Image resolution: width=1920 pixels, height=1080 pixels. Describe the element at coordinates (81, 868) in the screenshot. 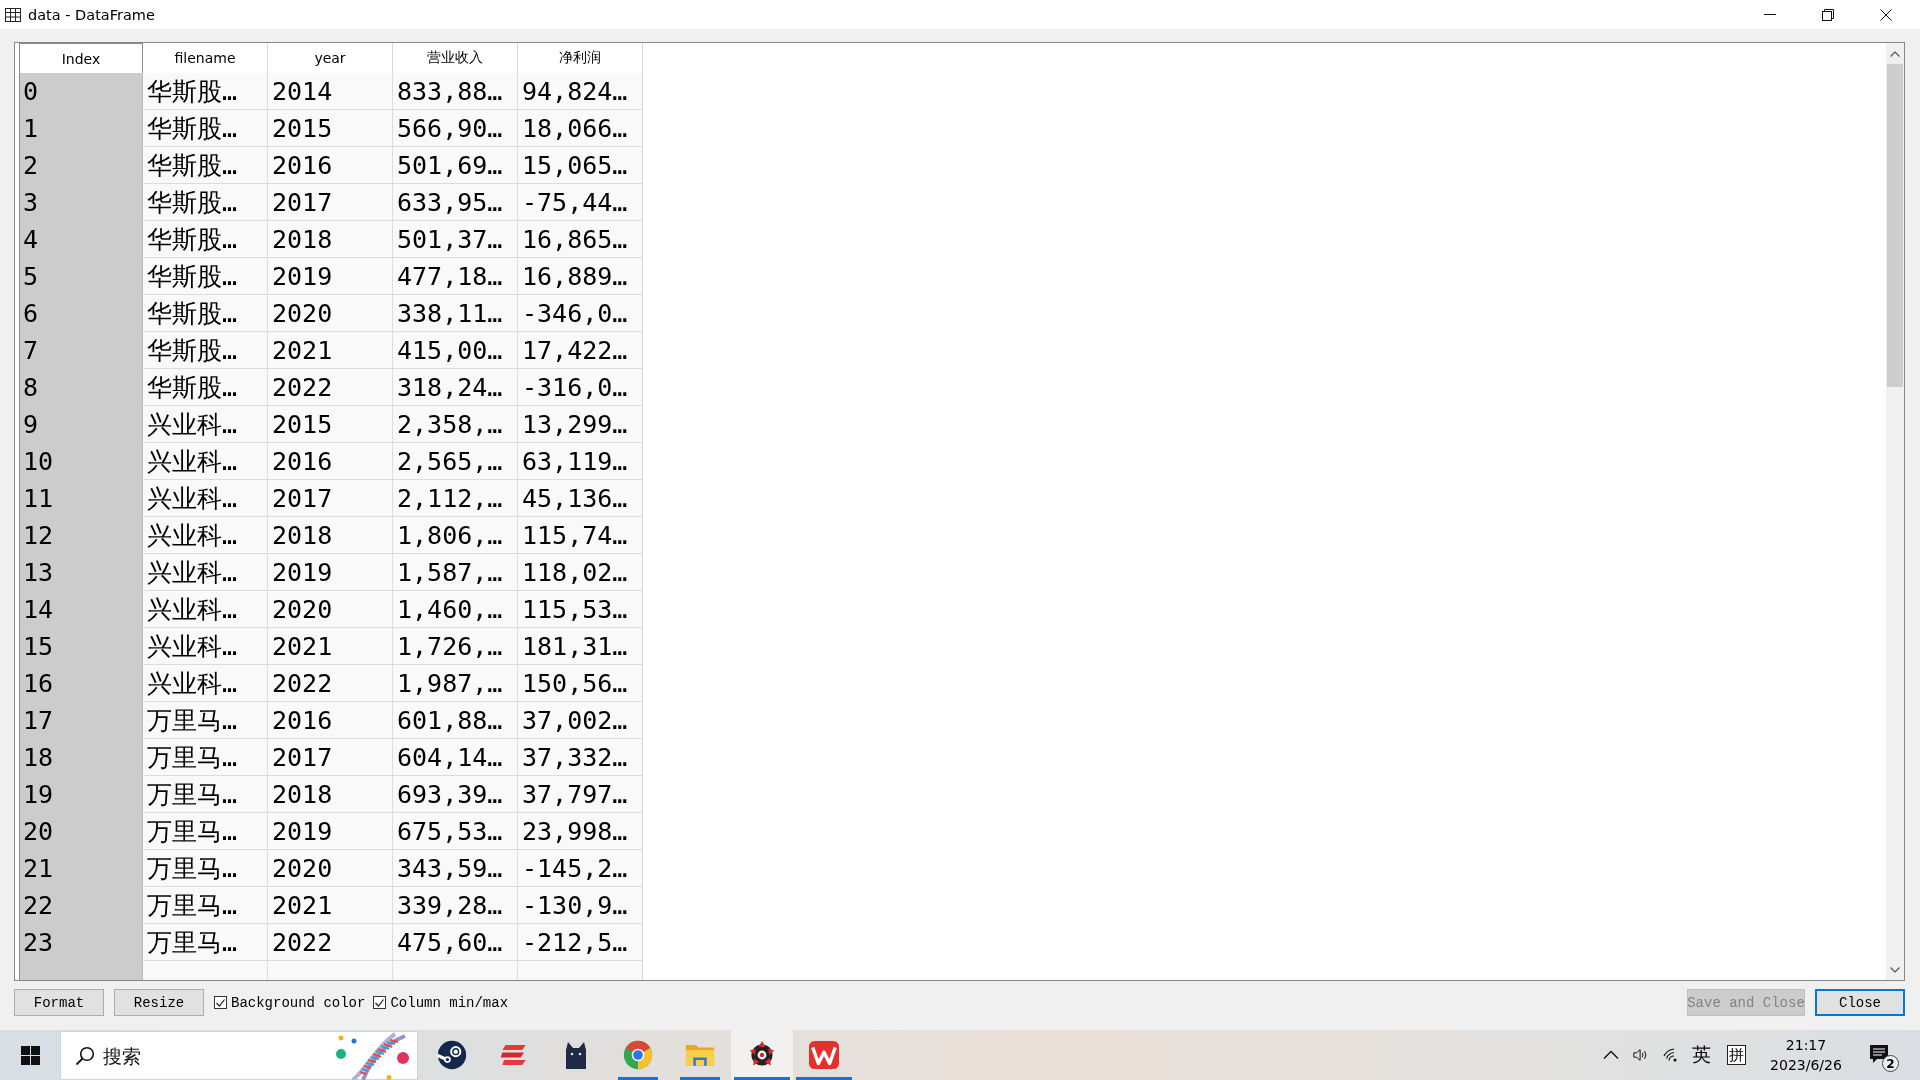

I see `row-index: 21` at that location.